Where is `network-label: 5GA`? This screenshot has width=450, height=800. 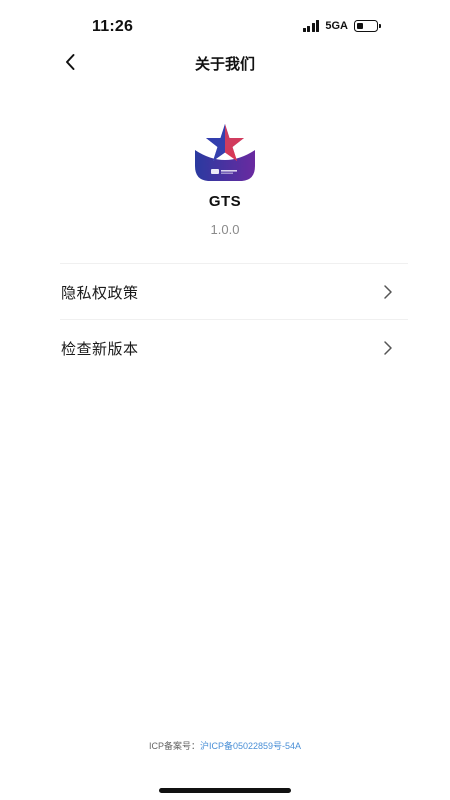
network-label: 5GA is located at coordinates (336, 26).